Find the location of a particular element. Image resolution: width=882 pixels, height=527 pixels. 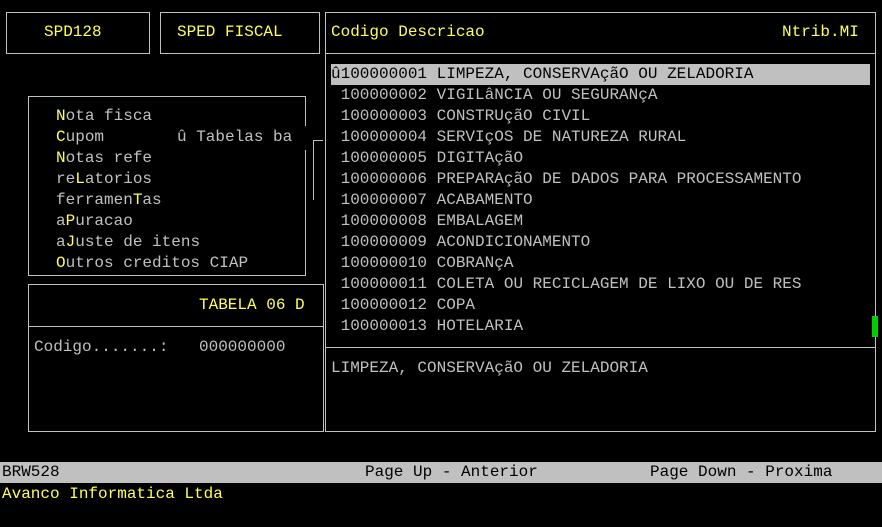

lookup-row: 100000005 DIGITAçãO is located at coordinates (600, 158).